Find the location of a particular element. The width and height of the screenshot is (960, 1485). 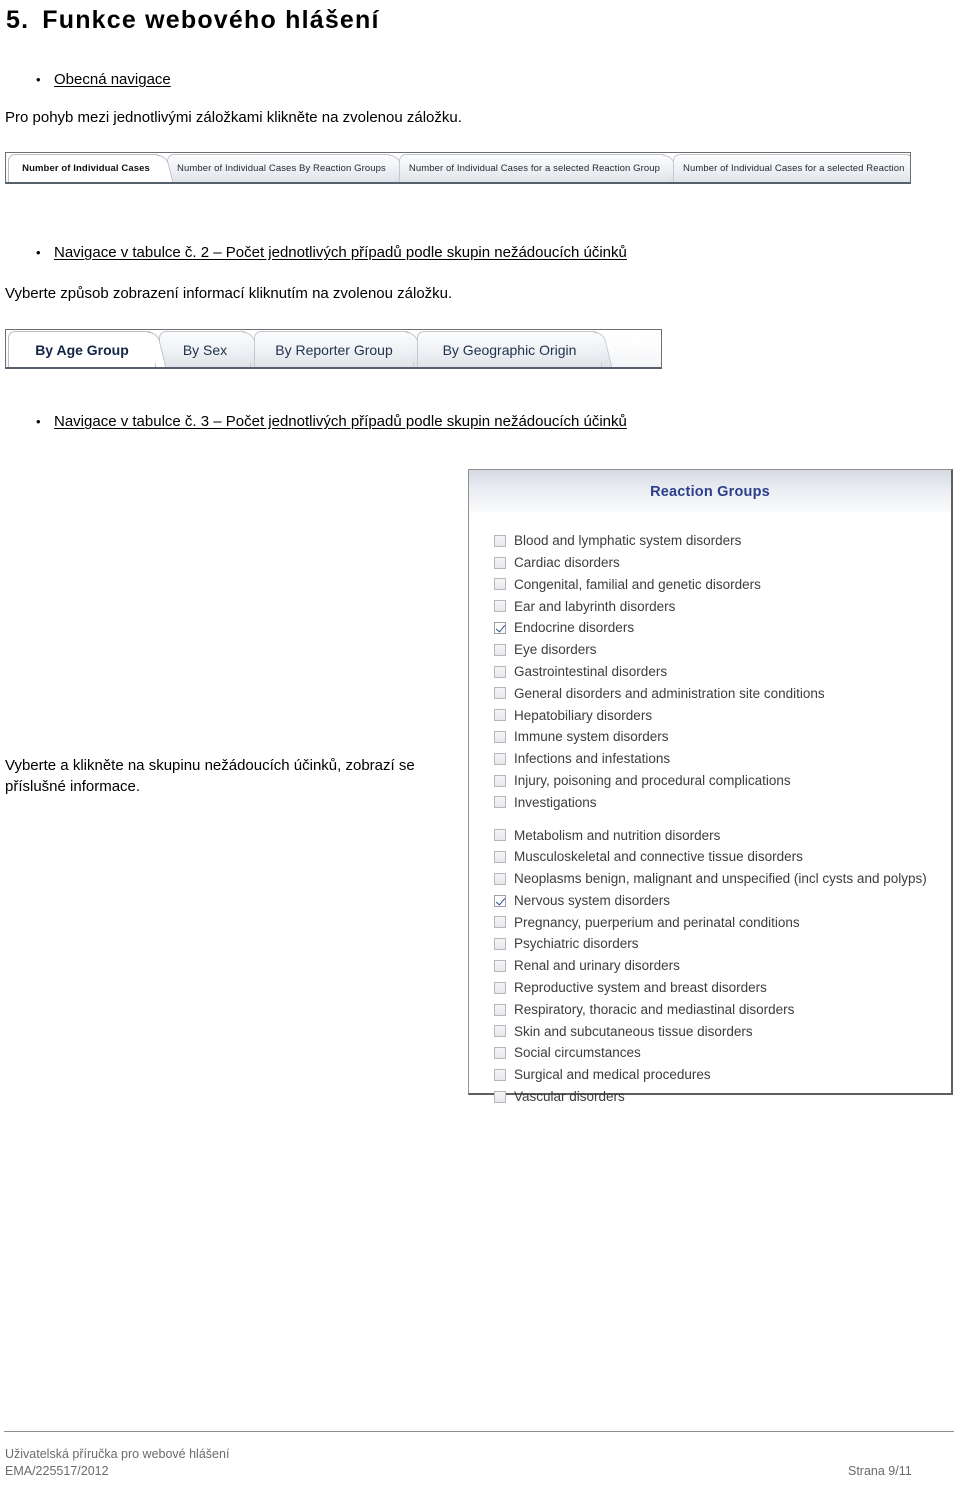

reaction-group-label: Reproductive system and breast disorders is located at coordinates (640, 988).